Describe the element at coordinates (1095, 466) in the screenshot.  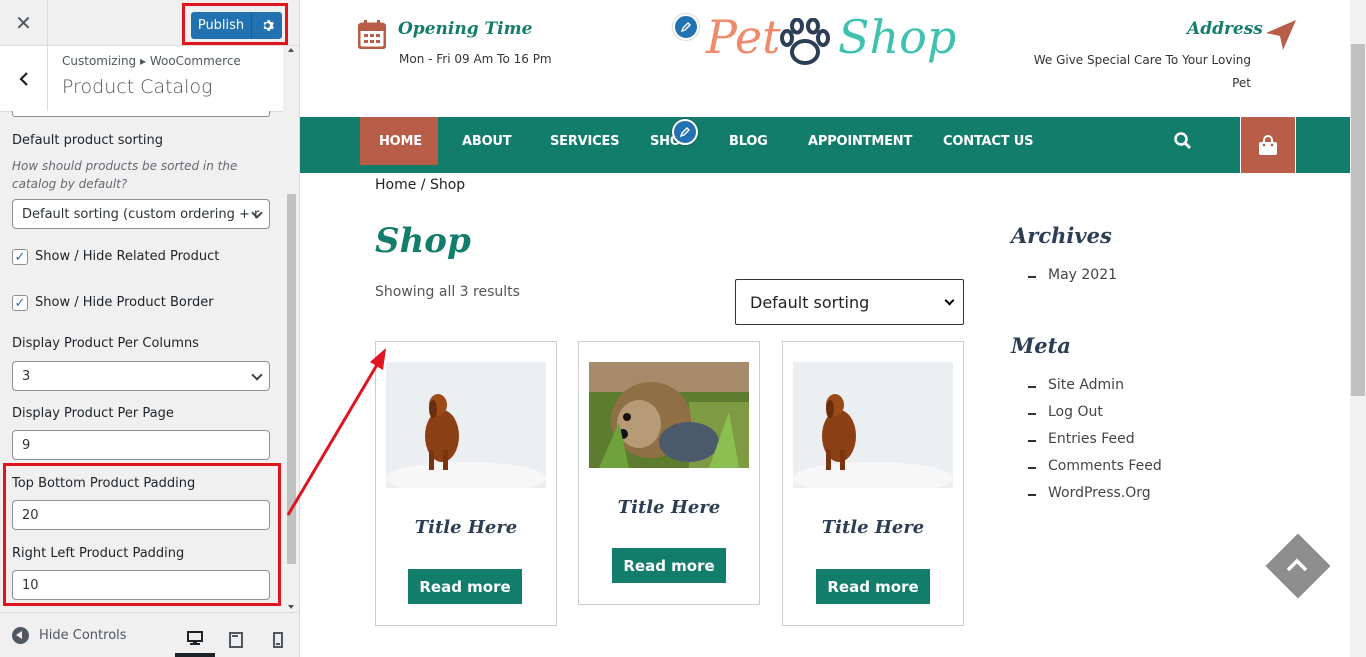
I see `meta-link-comments-feed: Comments Feed` at that location.